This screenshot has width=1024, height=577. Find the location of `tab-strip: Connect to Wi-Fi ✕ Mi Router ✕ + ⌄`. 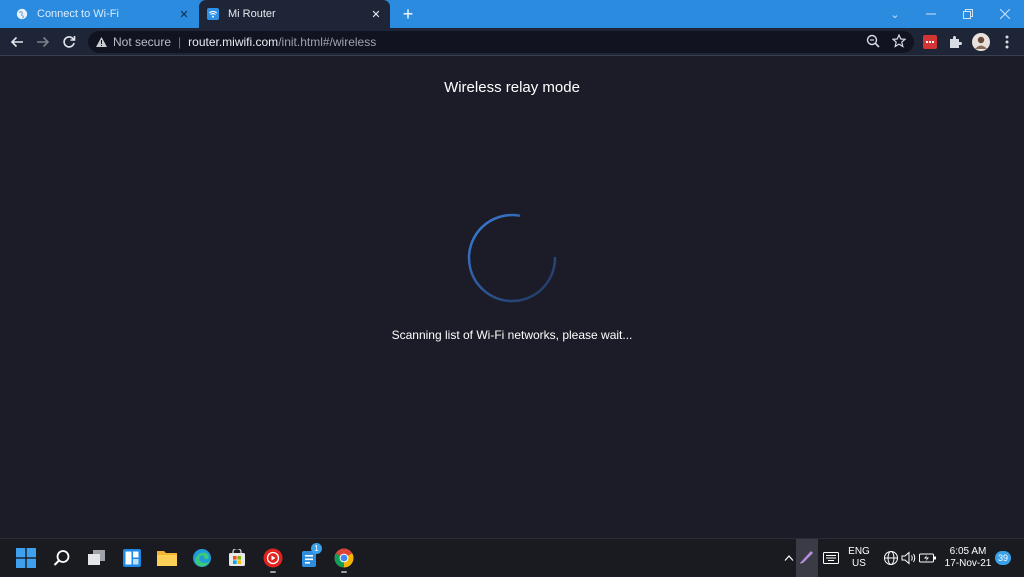

tab-strip: Connect to Wi-Fi ✕ Mi Router ✕ + ⌄ is located at coordinates (512, 14).